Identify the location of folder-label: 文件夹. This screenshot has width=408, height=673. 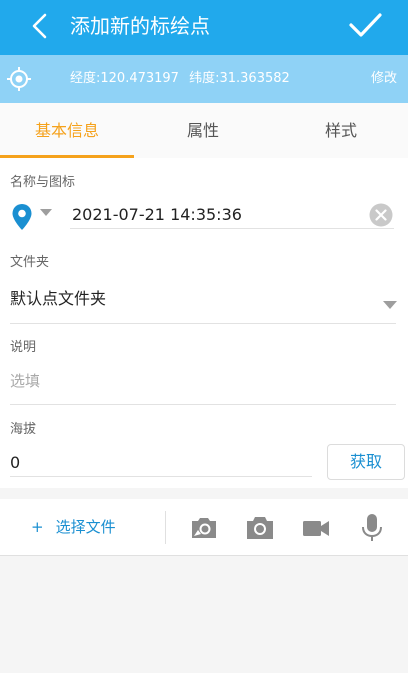
(30, 262).